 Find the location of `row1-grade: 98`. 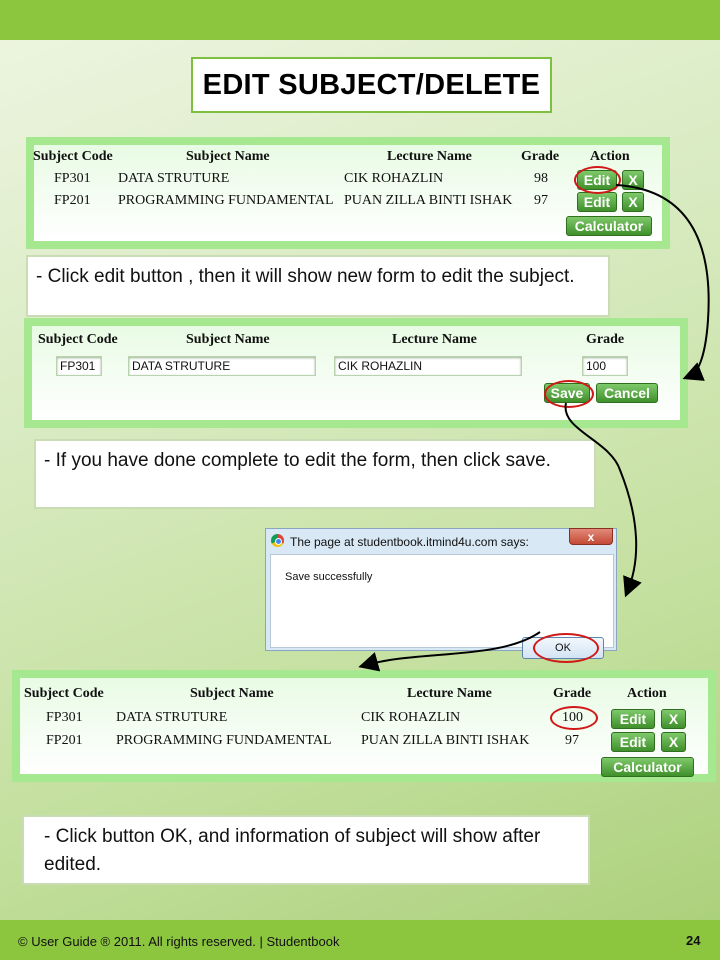

row1-grade: 98 is located at coordinates (541, 178).